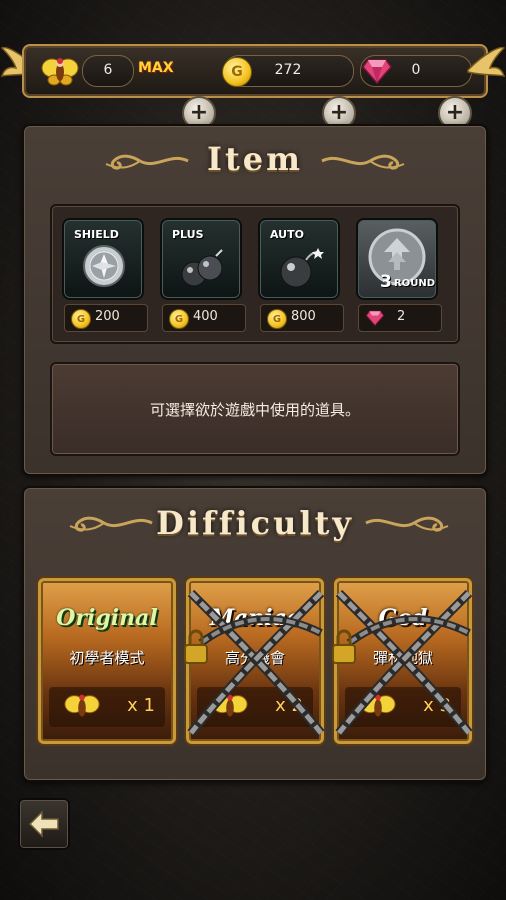 This screenshot has height=900, width=506. What do you see at coordinates (302, 268) in the screenshot?
I see `bomb-icon` at bounding box center [302, 268].